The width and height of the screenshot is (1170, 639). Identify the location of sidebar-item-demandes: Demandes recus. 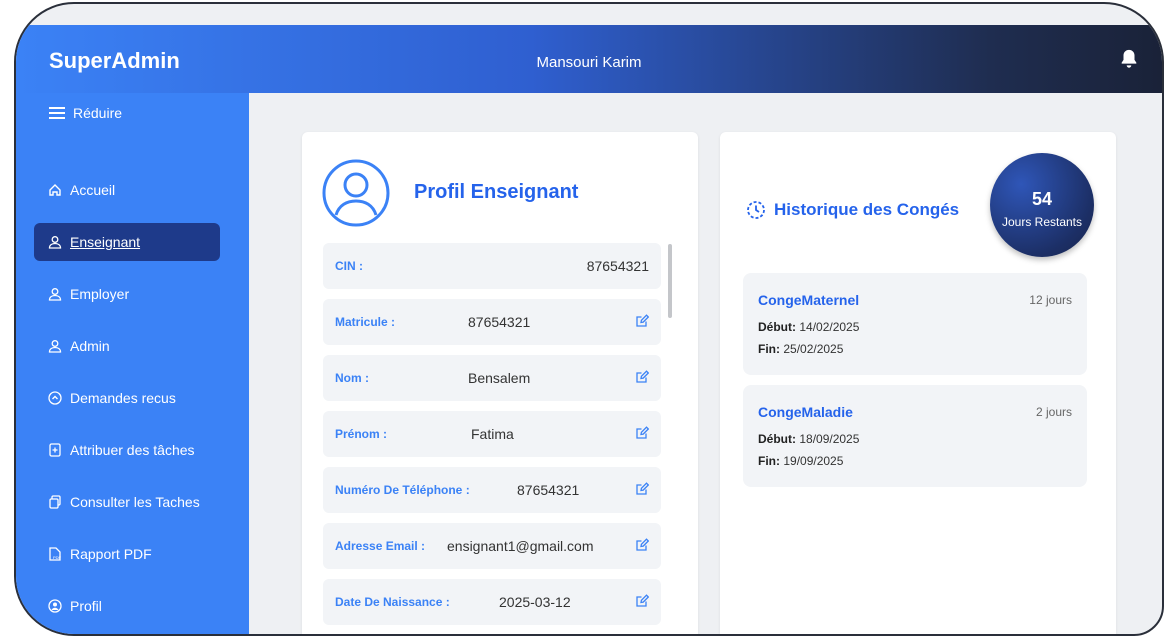
(141, 398).